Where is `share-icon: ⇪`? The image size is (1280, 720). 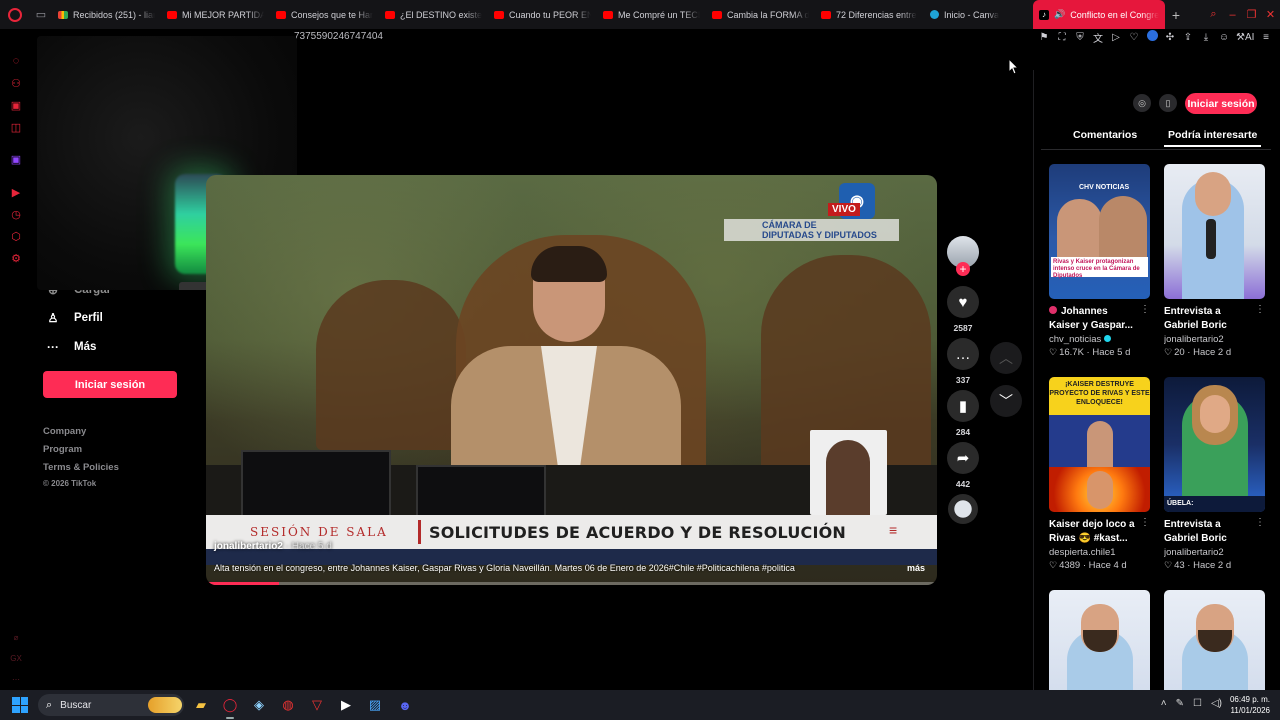 share-icon: ⇪ is located at coordinates (1188, 37).